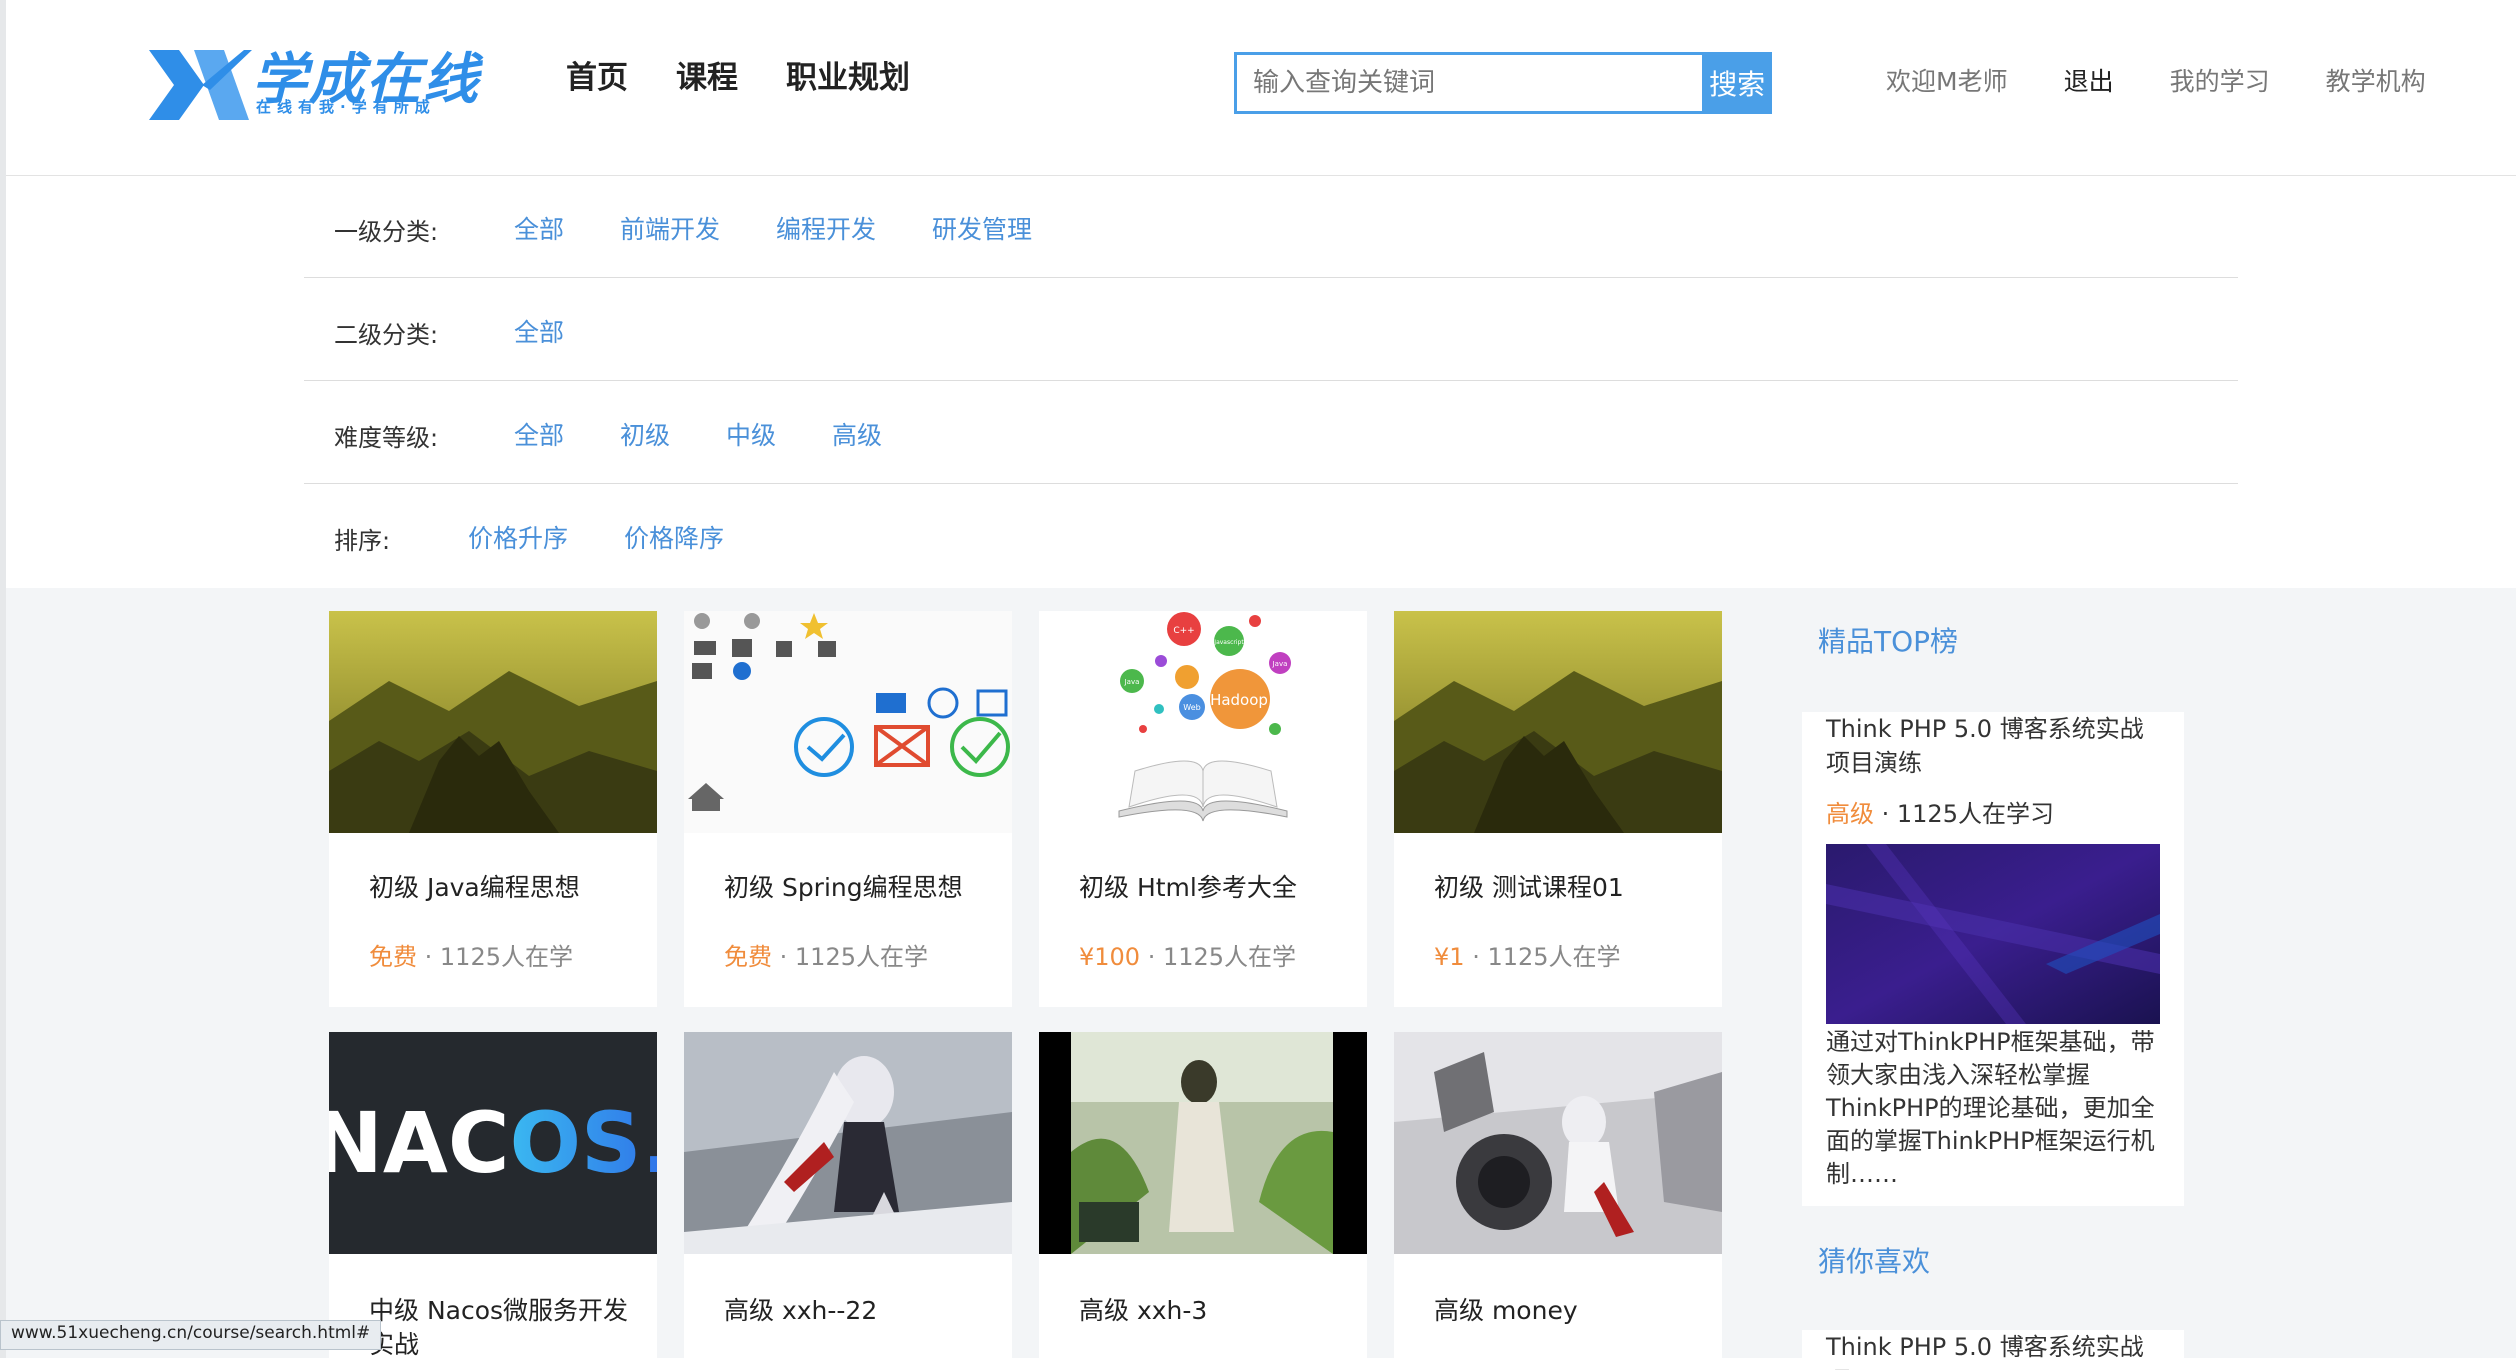  What do you see at coordinates (1187, 954) in the screenshot?
I see `course-meta: ¥100 · 1125人在学` at bounding box center [1187, 954].